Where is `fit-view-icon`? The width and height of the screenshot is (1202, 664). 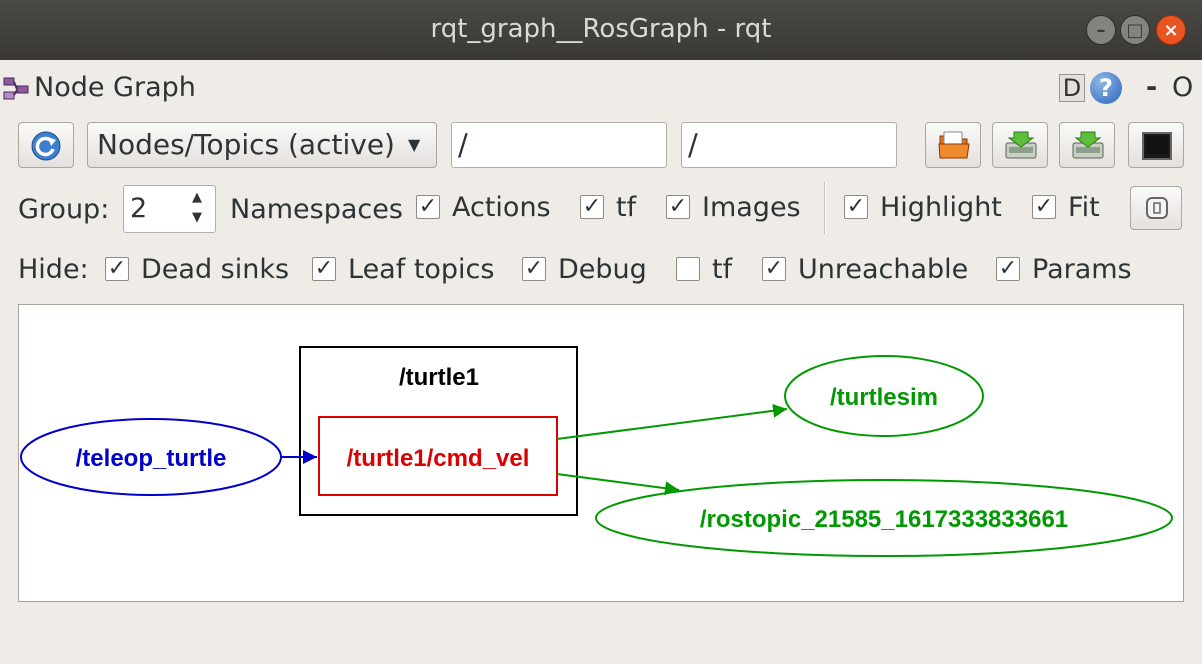 fit-view-icon is located at coordinates (1157, 210).